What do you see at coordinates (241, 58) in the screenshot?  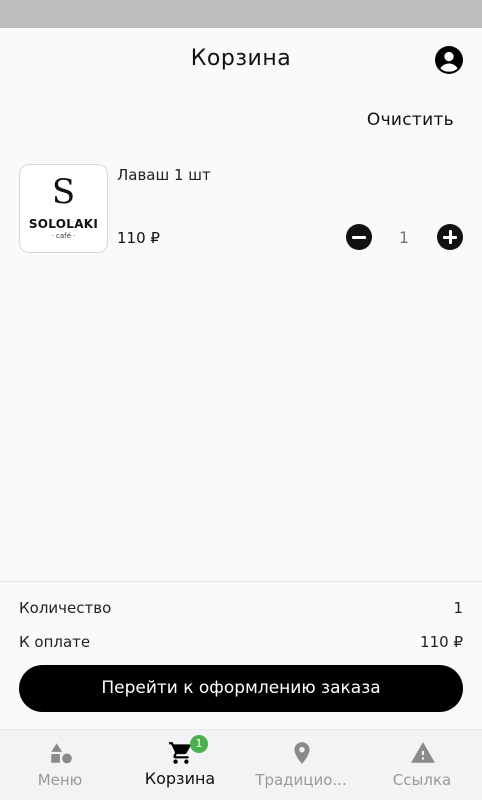 I see `page-title: Корзина` at bounding box center [241, 58].